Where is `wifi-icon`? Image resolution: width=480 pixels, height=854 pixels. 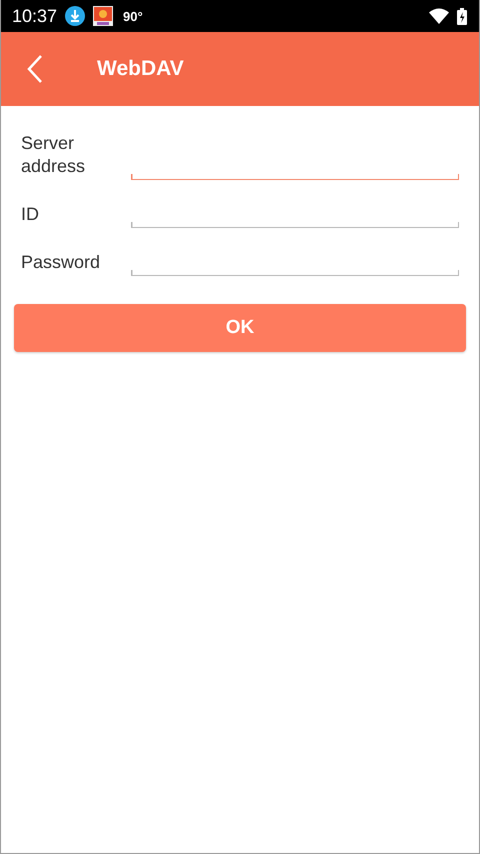
wifi-icon is located at coordinates (439, 16).